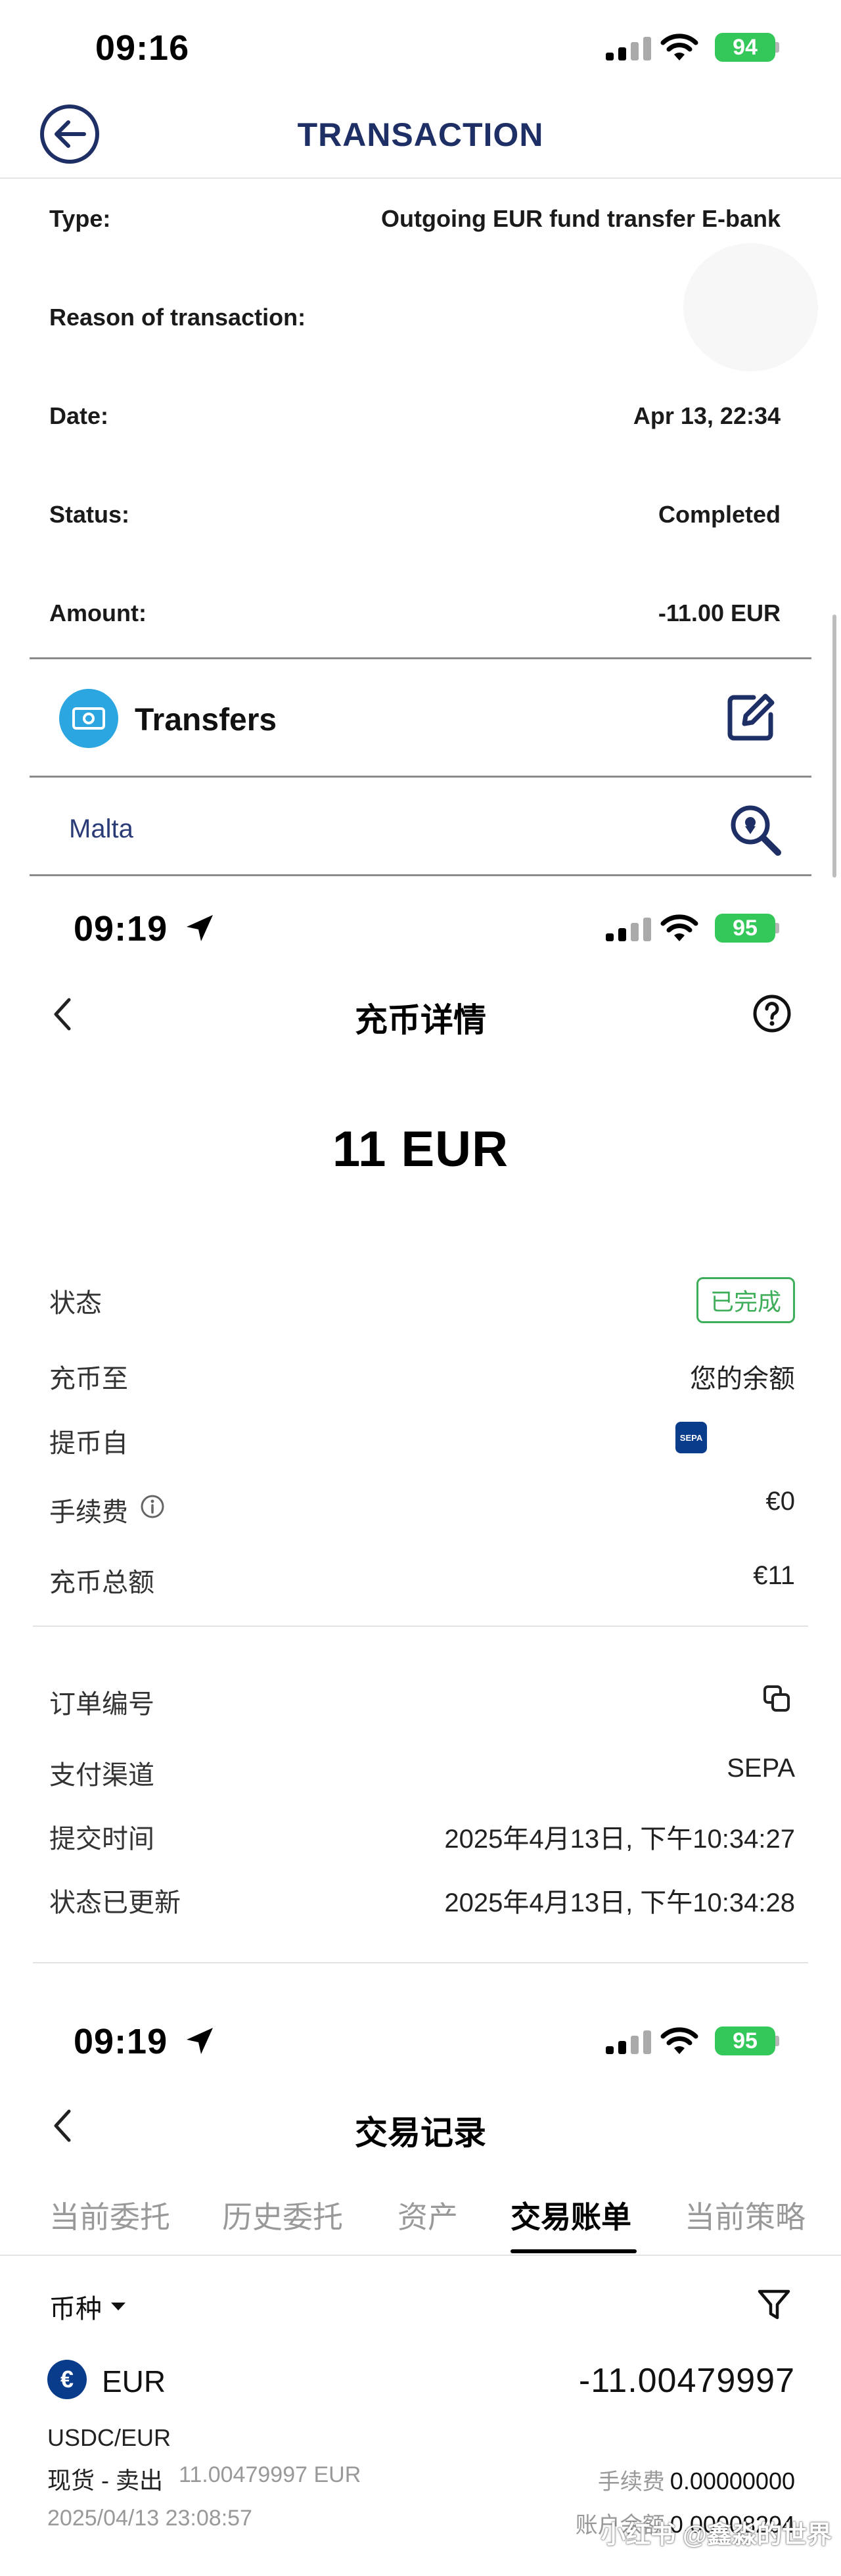 The image size is (841, 2576). I want to click on amount-label: Amount:, so click(98, 612).